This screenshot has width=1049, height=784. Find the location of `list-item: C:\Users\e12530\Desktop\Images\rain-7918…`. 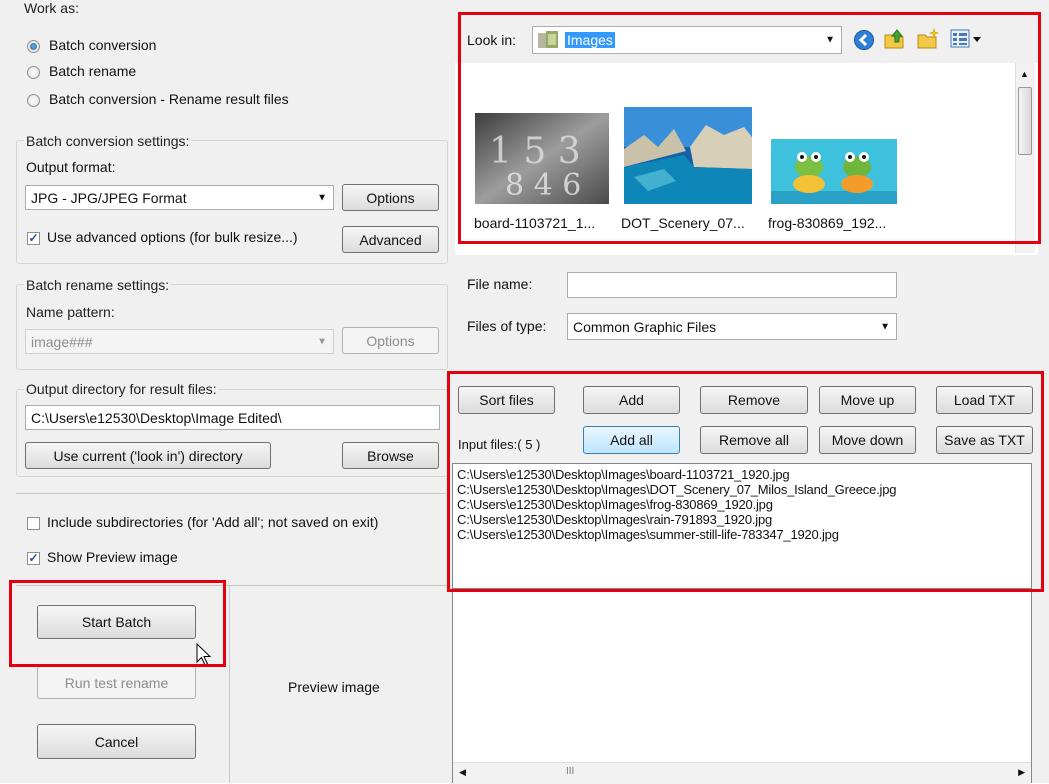

list-item: C:\Users\e12530\Desktop\Images\rain-7918… is located at coordinates (742, 519).